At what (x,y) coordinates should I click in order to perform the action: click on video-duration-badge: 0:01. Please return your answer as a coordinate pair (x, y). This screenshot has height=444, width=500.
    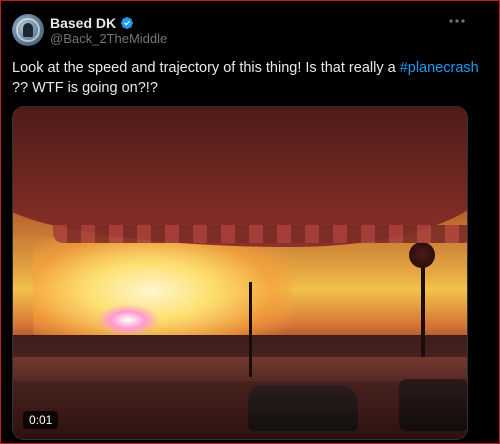
    Looking at the image, I should click on (41, 420).